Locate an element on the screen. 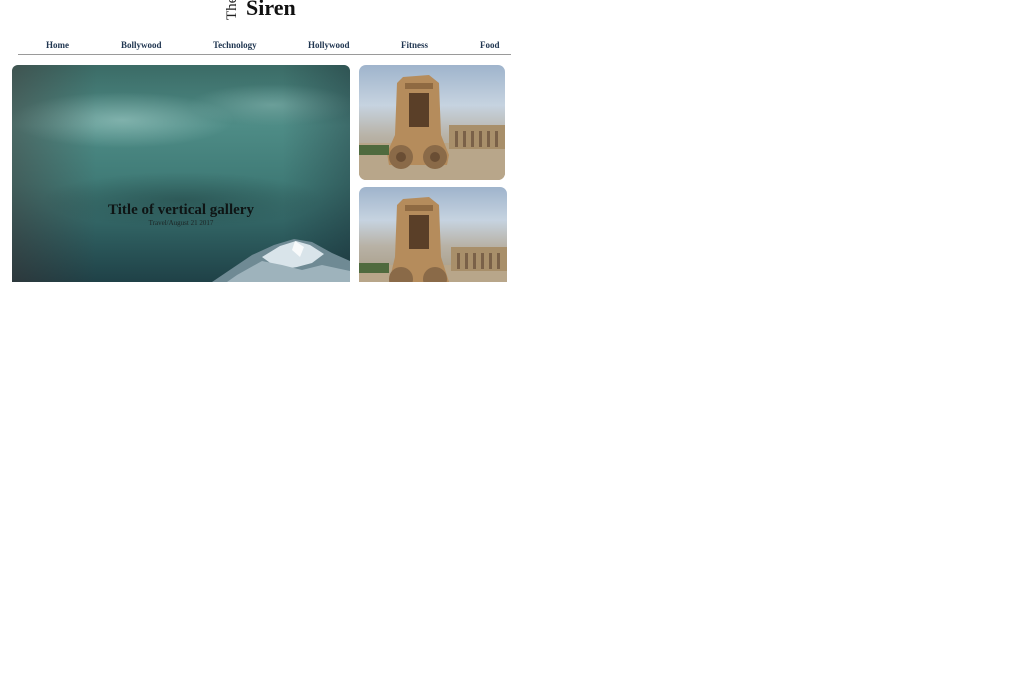 The image size is (1024, 681). nav-item-technology: Technology is located at coordinates (235, 45).